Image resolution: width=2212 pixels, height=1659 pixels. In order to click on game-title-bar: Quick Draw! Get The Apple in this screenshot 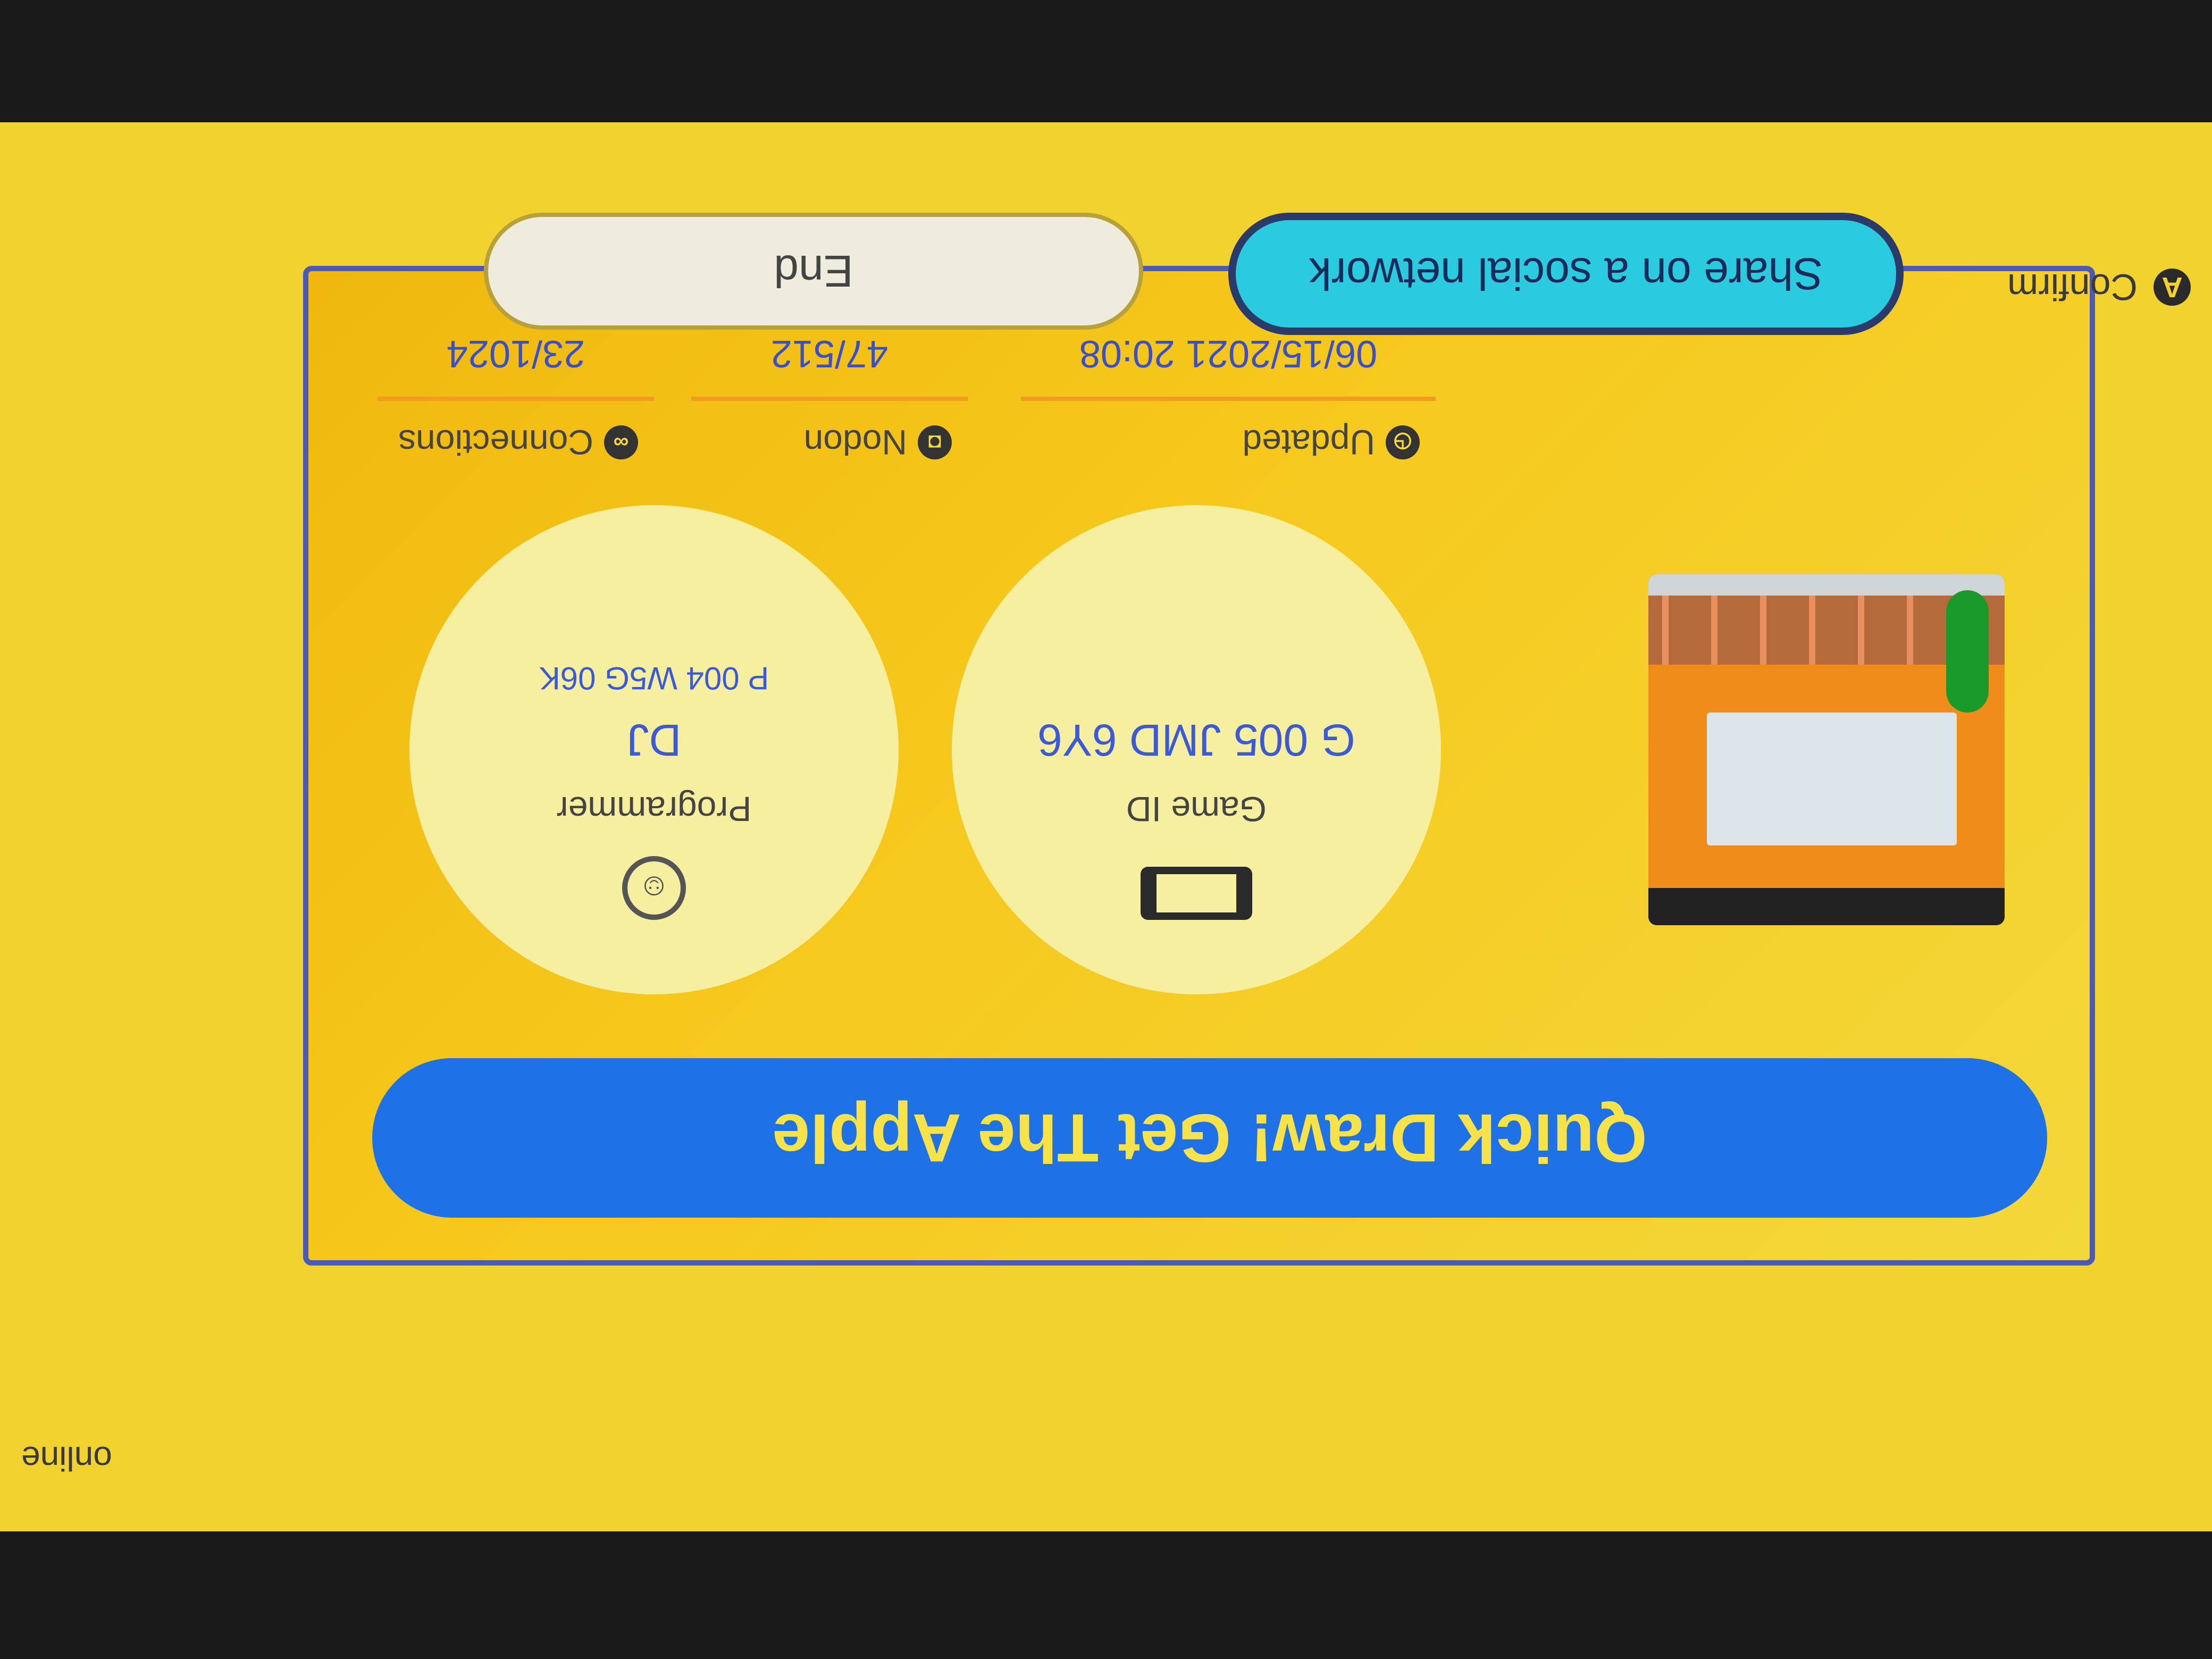, I will do `click(1209, 1138)`.